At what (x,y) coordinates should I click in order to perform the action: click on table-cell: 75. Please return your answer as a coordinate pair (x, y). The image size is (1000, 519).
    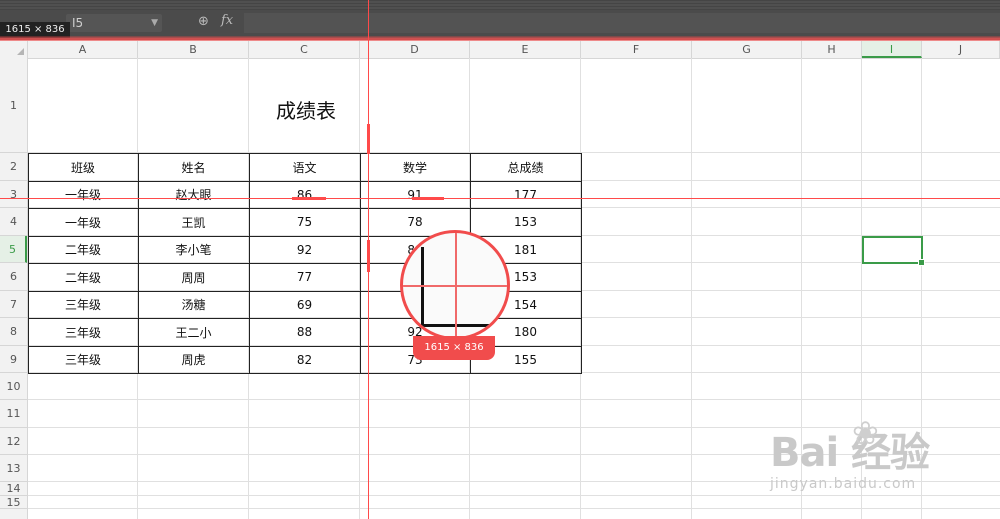
    Looking at the image, I should click on (304, 222).